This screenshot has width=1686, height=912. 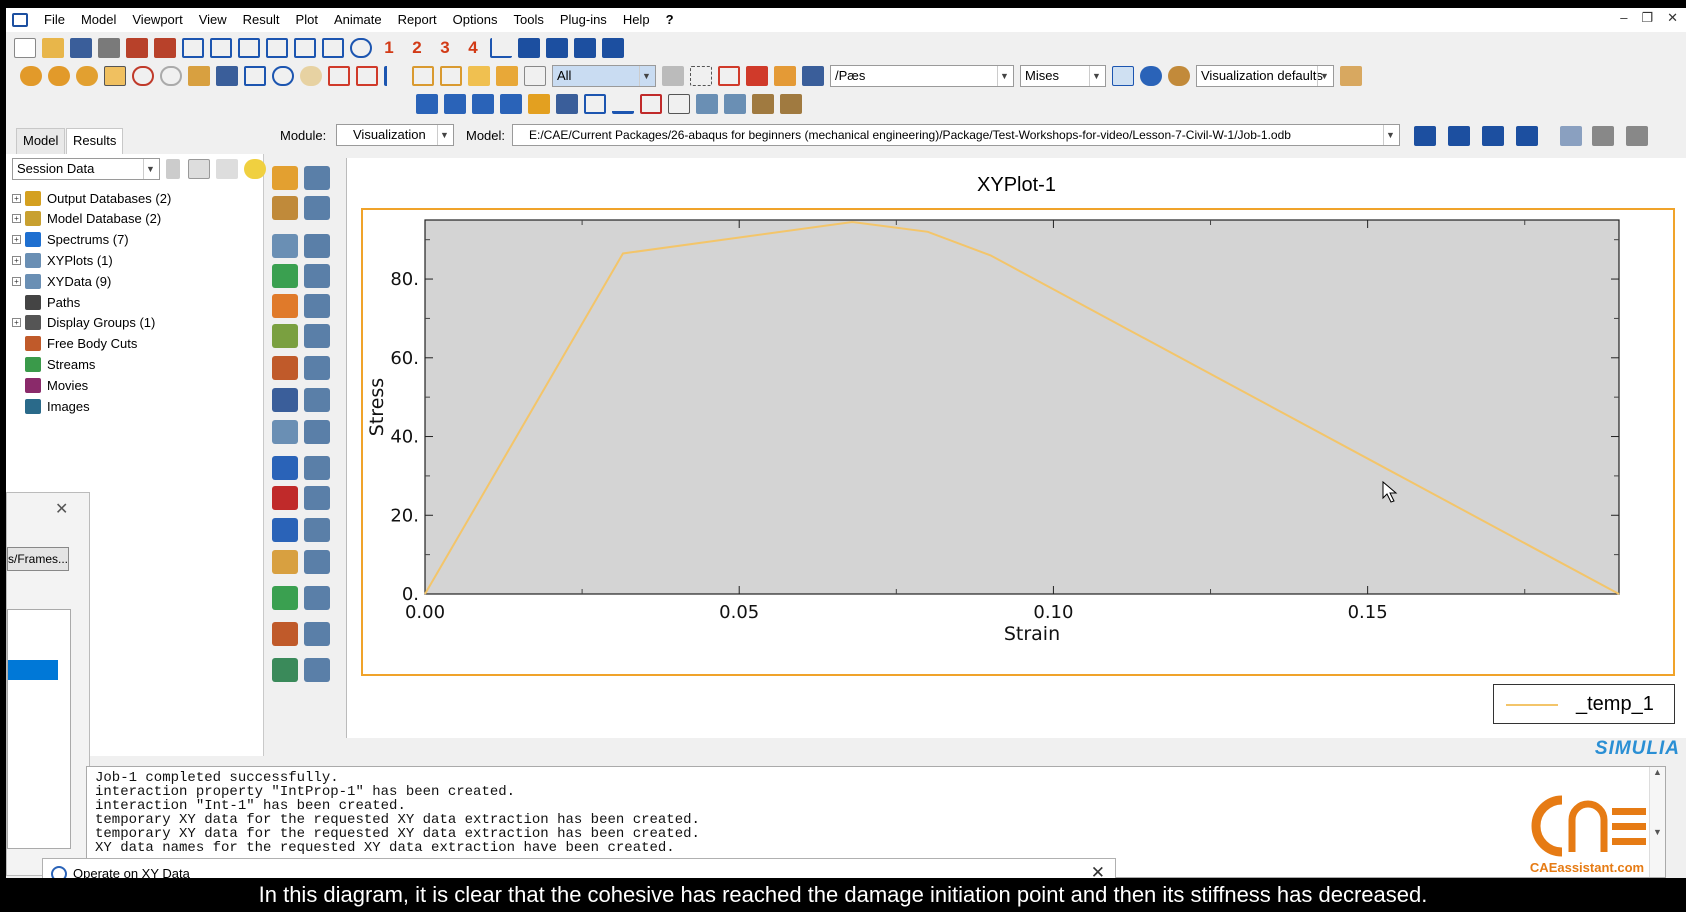 What do you see at coordinates (1603, 136) in the screenshot?
I see `movie-camera-icon` at bounding box center [1603, 136].